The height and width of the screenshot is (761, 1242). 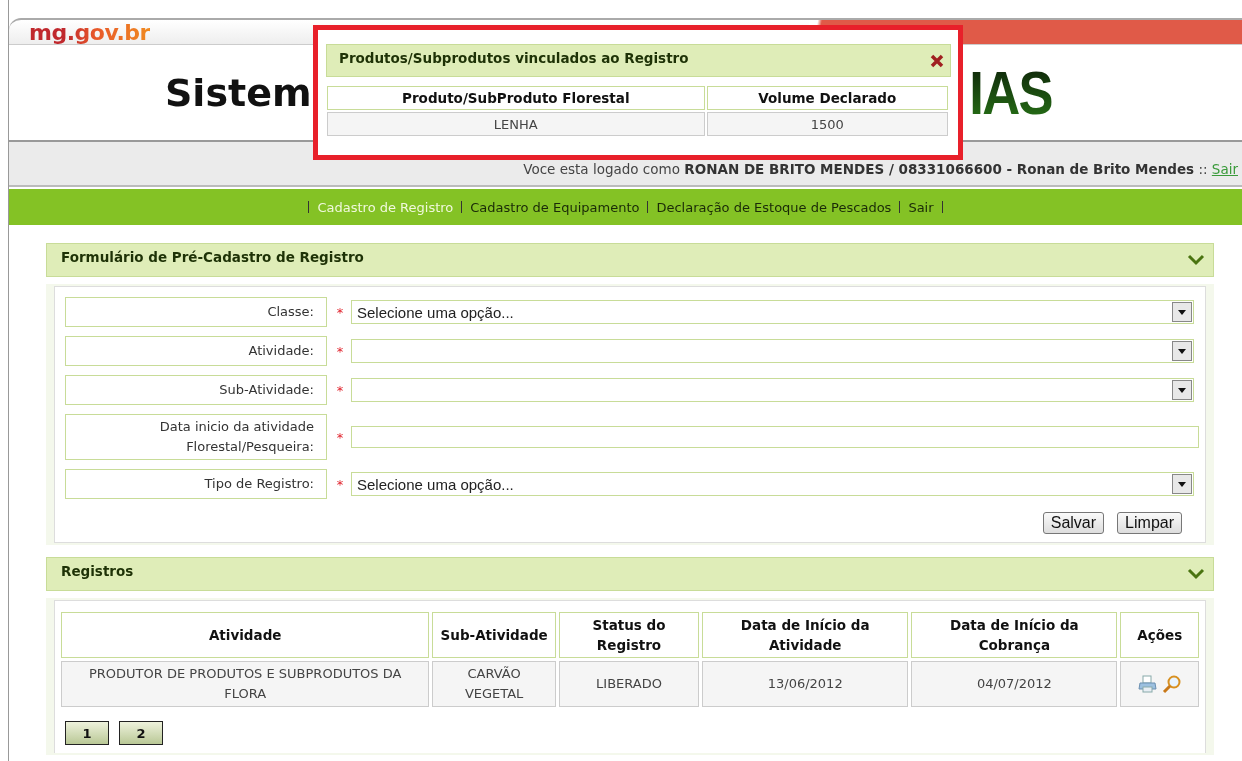 I want to click on form-button: Limpar, so click(x=1149, y=523).